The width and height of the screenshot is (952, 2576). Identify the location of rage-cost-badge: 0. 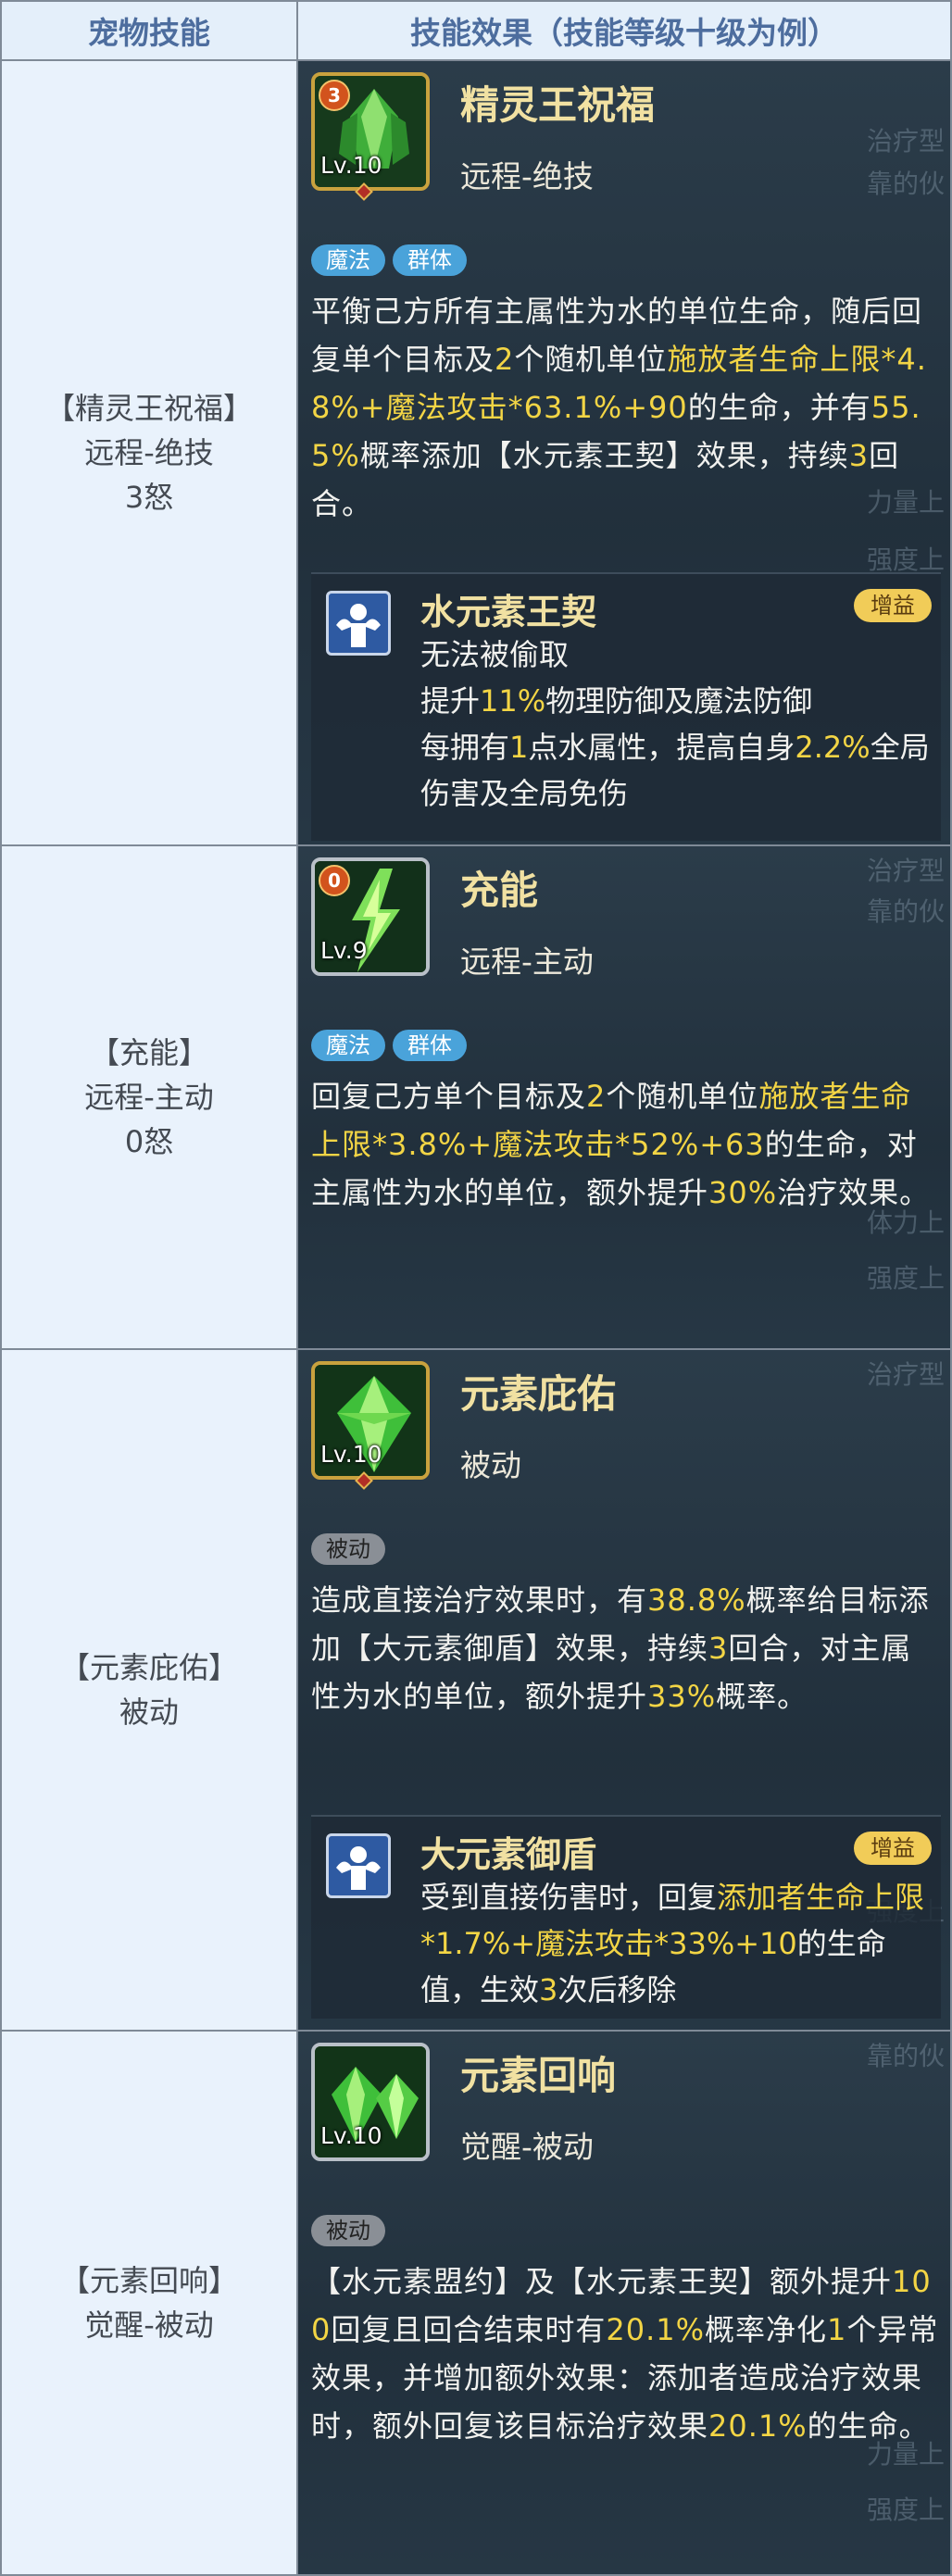
(334, 880).